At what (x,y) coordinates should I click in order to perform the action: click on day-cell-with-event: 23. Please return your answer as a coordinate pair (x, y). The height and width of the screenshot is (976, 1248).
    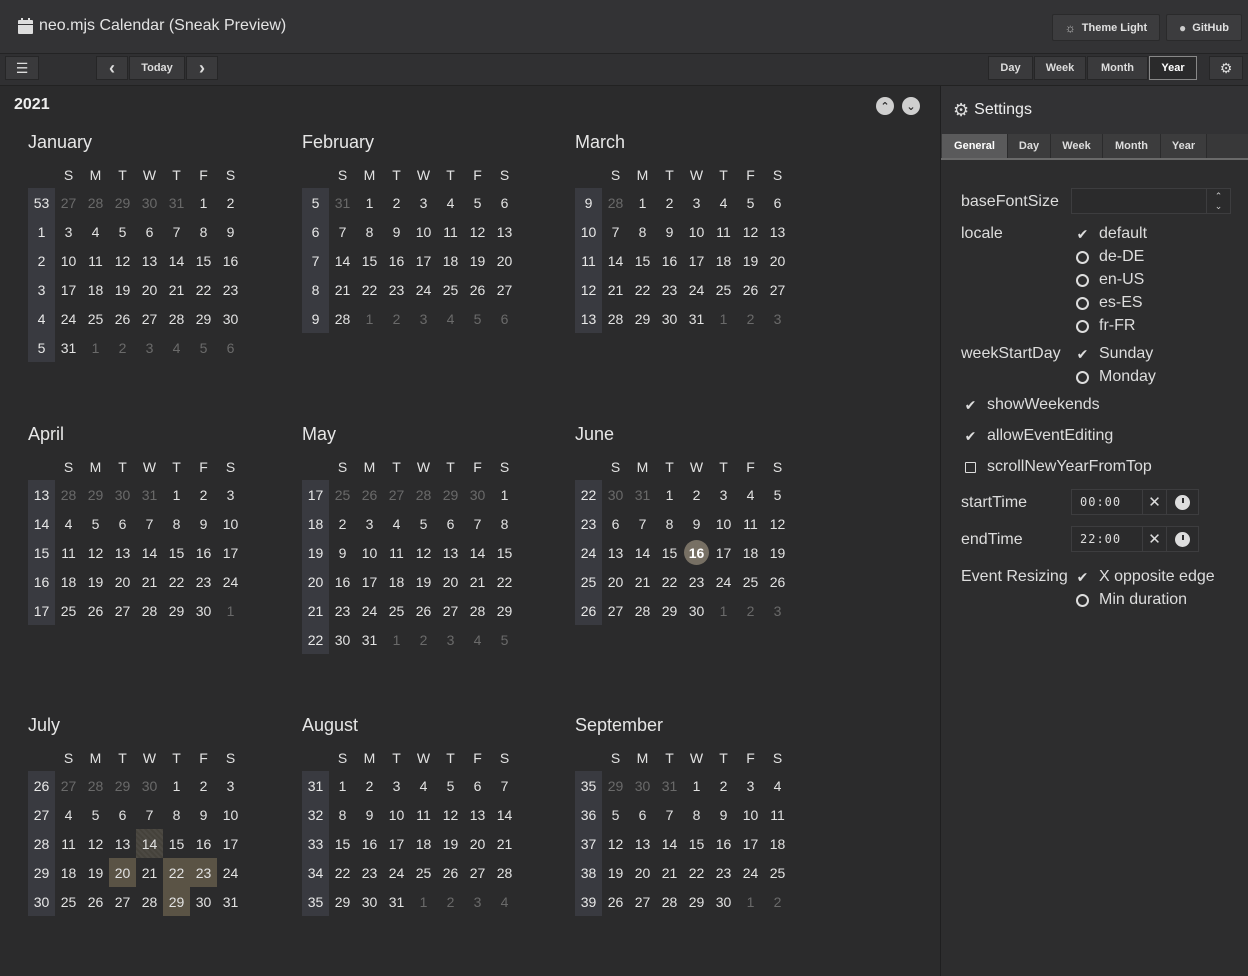
    Looking at the image, I should click on (203, 872).